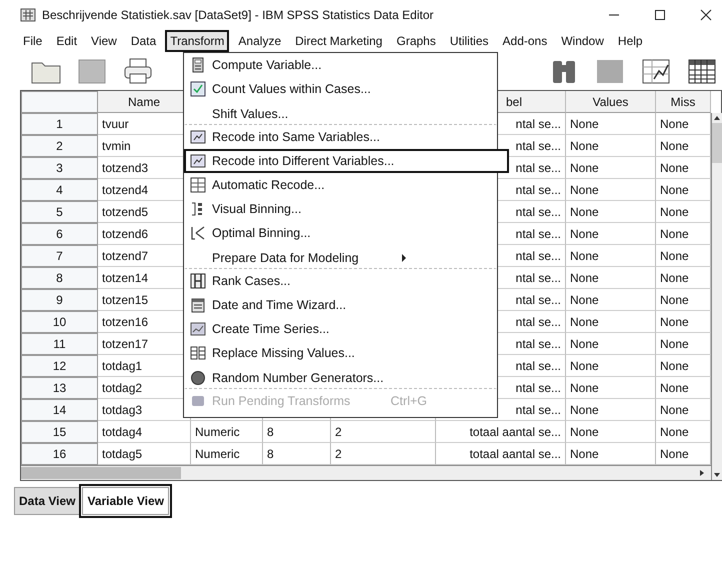 This screenshot has height=581, width=722. Describe the element at coordinates (59, 168) in the screenshot. I see `row-number: 3` at that location.